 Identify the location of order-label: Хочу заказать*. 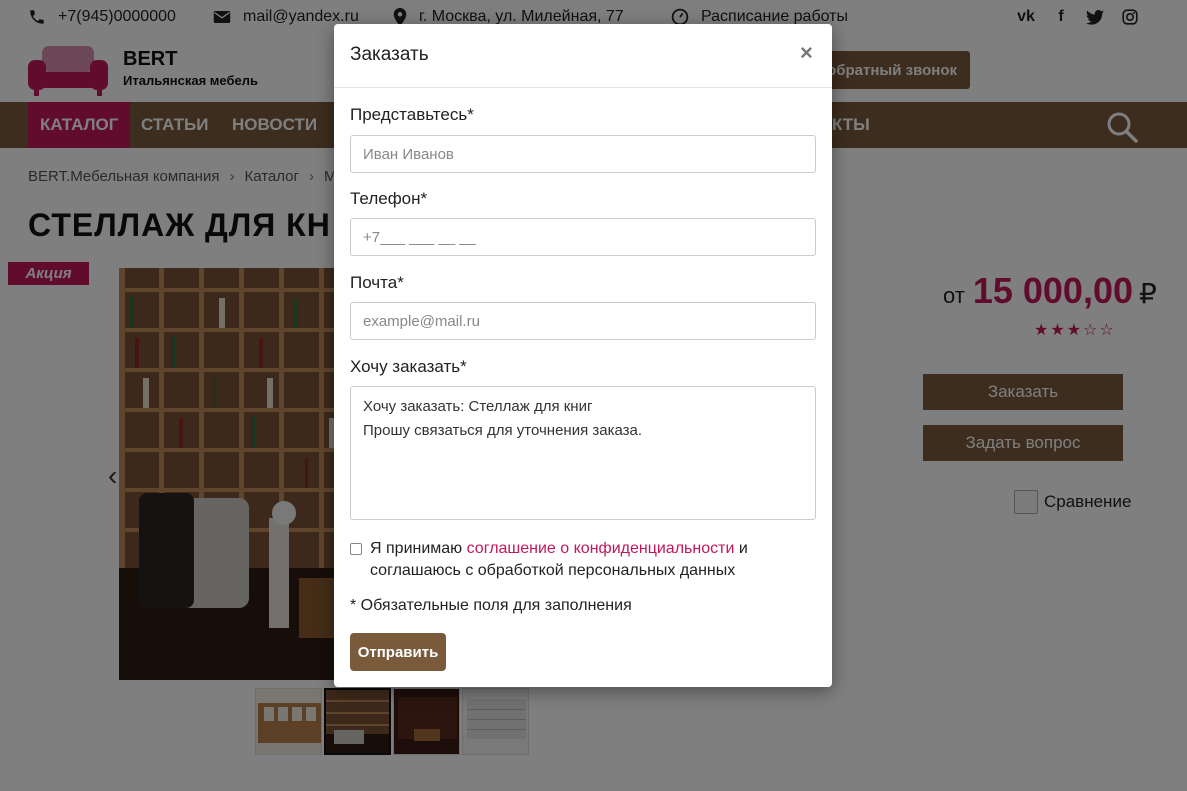
(408, 366).